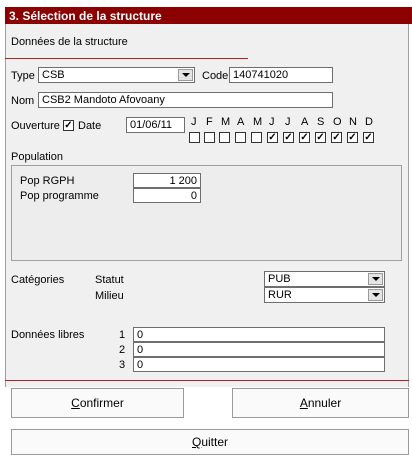  Describe the element at coordinates (37, 157) in the screenshot. I see `population-label: Population` at that location.